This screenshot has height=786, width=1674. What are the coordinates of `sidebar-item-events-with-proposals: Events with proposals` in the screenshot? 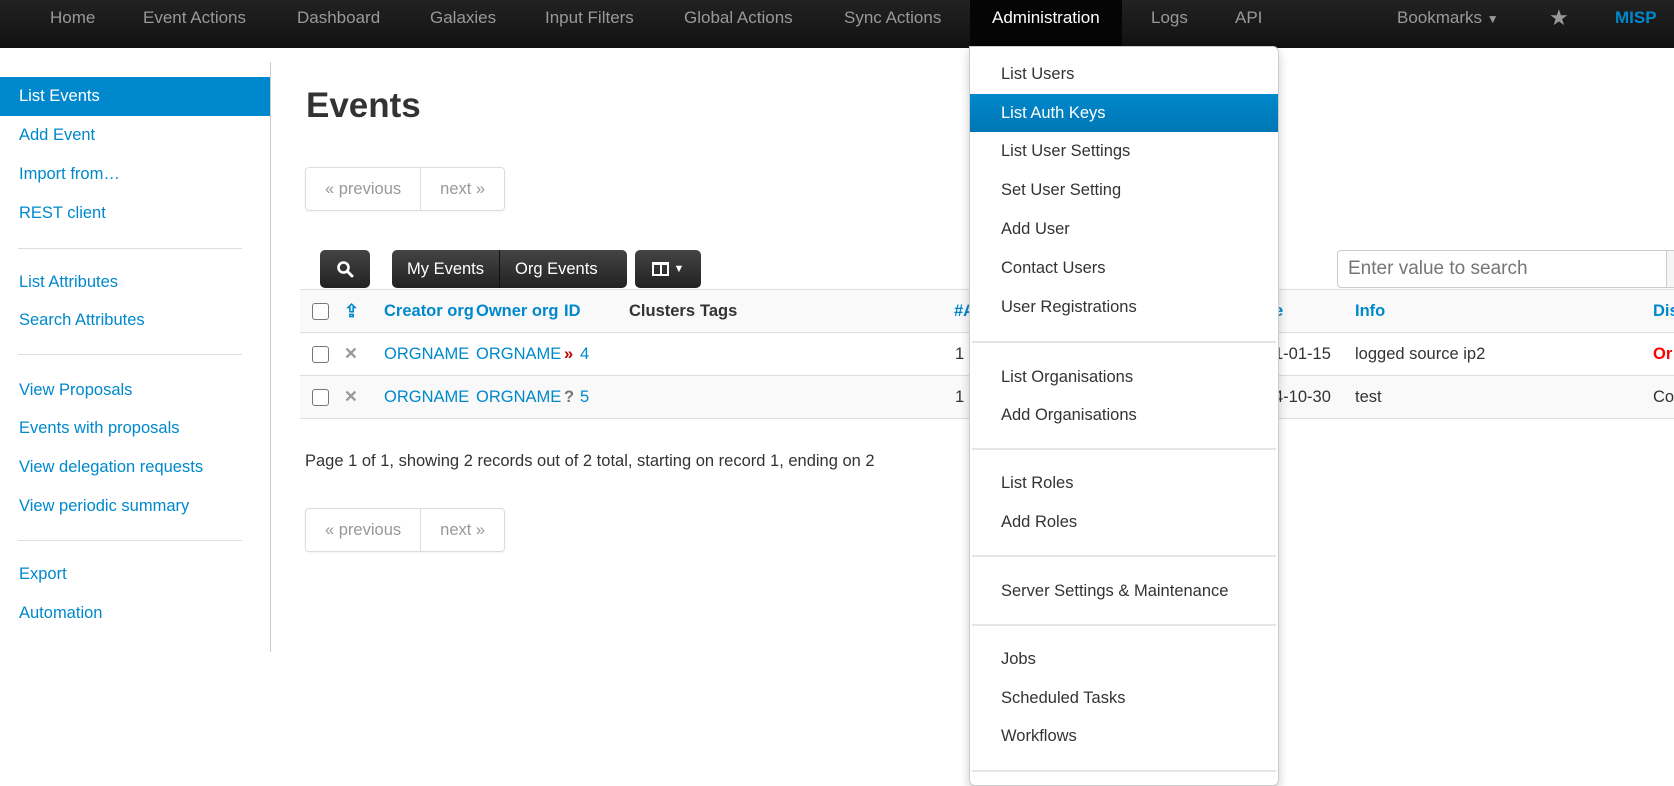 It's located at (135, 428).